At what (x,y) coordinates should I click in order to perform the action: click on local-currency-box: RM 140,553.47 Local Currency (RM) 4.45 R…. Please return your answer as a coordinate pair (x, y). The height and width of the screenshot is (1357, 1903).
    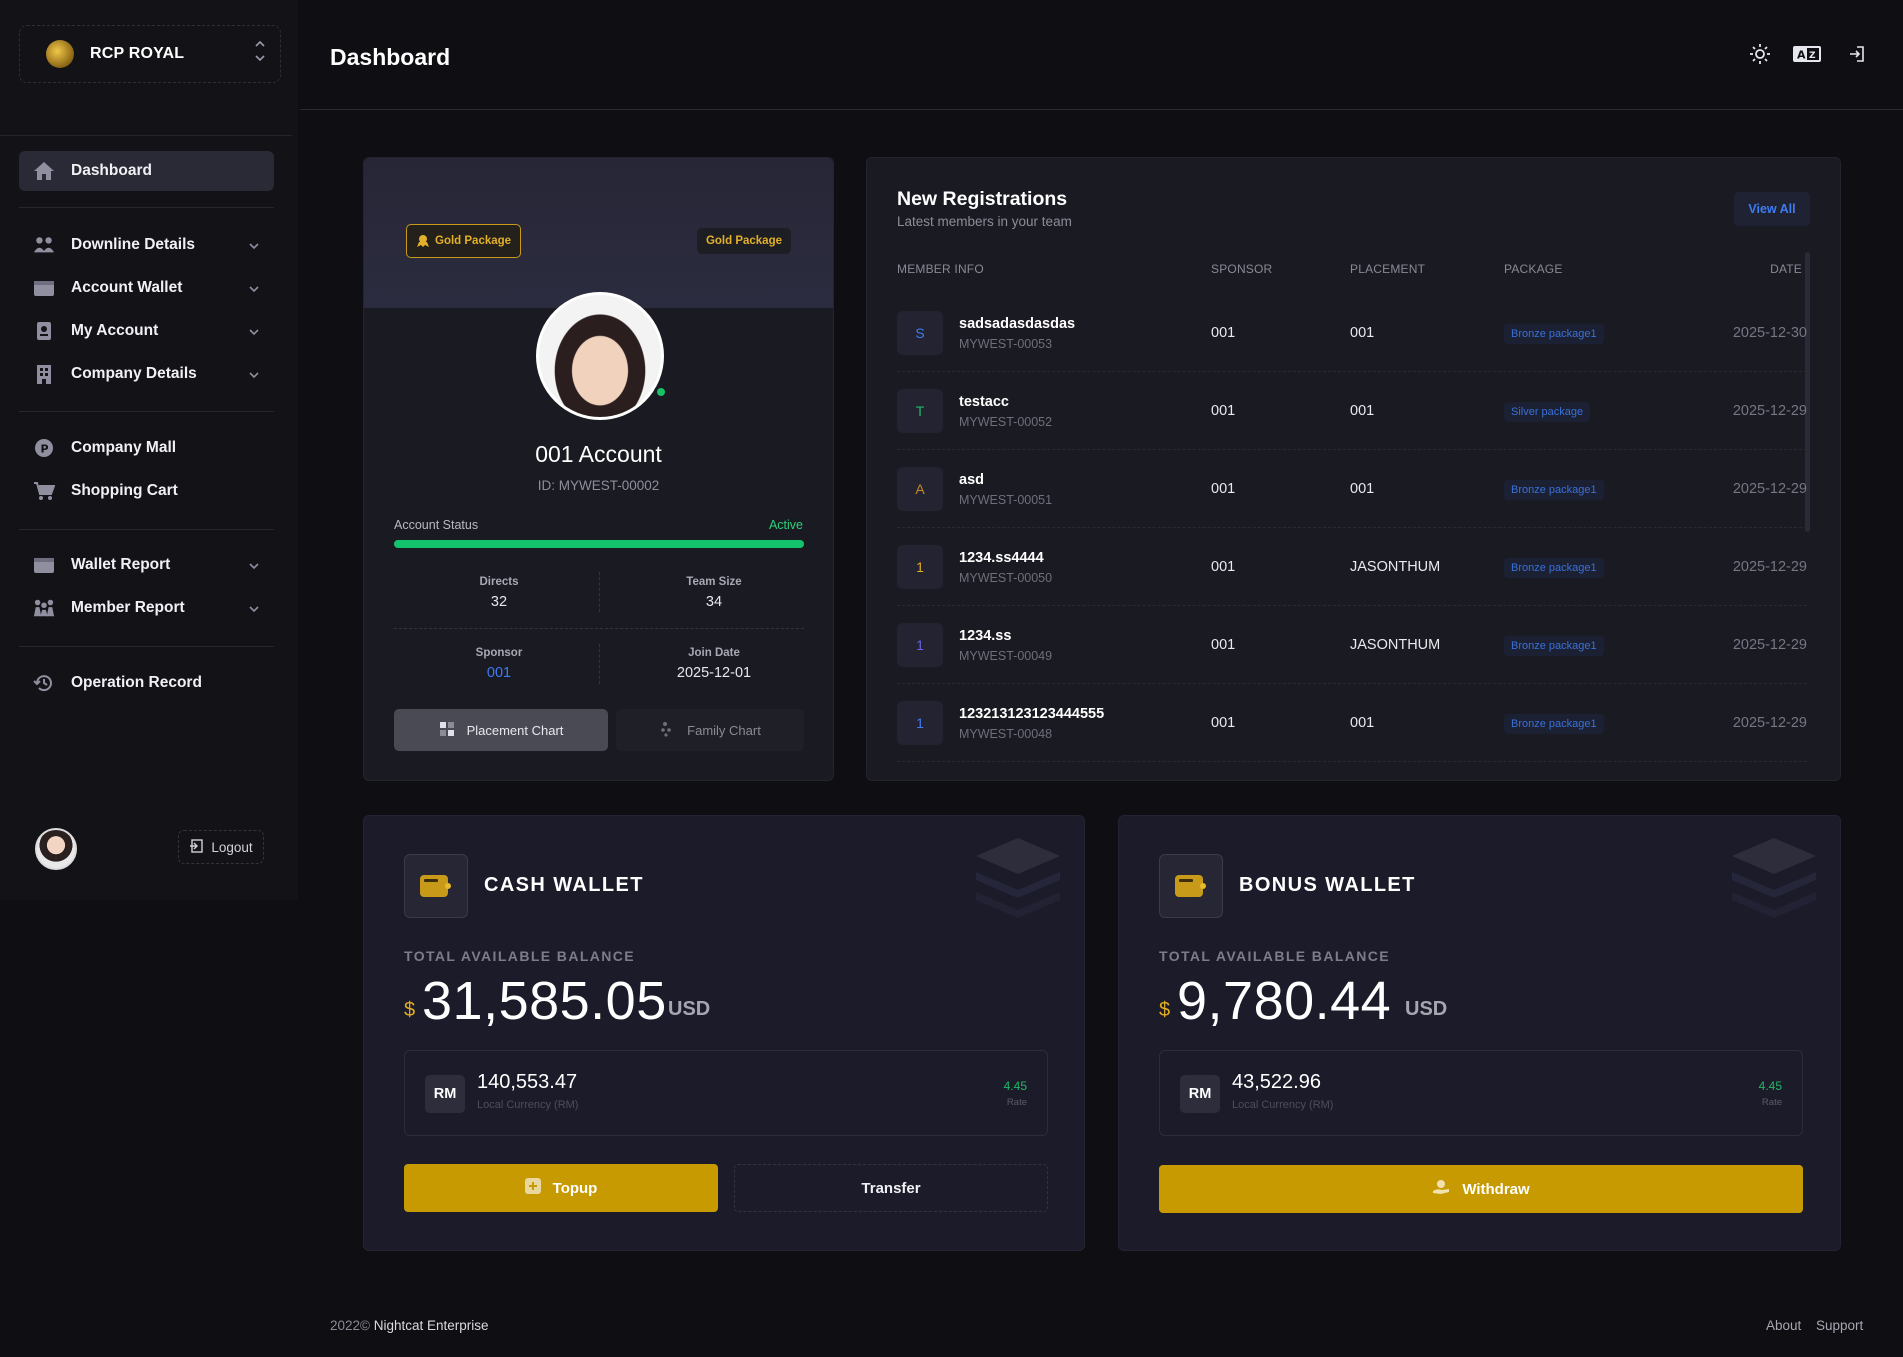
    Looking at the image, I should click on (726, 1093).